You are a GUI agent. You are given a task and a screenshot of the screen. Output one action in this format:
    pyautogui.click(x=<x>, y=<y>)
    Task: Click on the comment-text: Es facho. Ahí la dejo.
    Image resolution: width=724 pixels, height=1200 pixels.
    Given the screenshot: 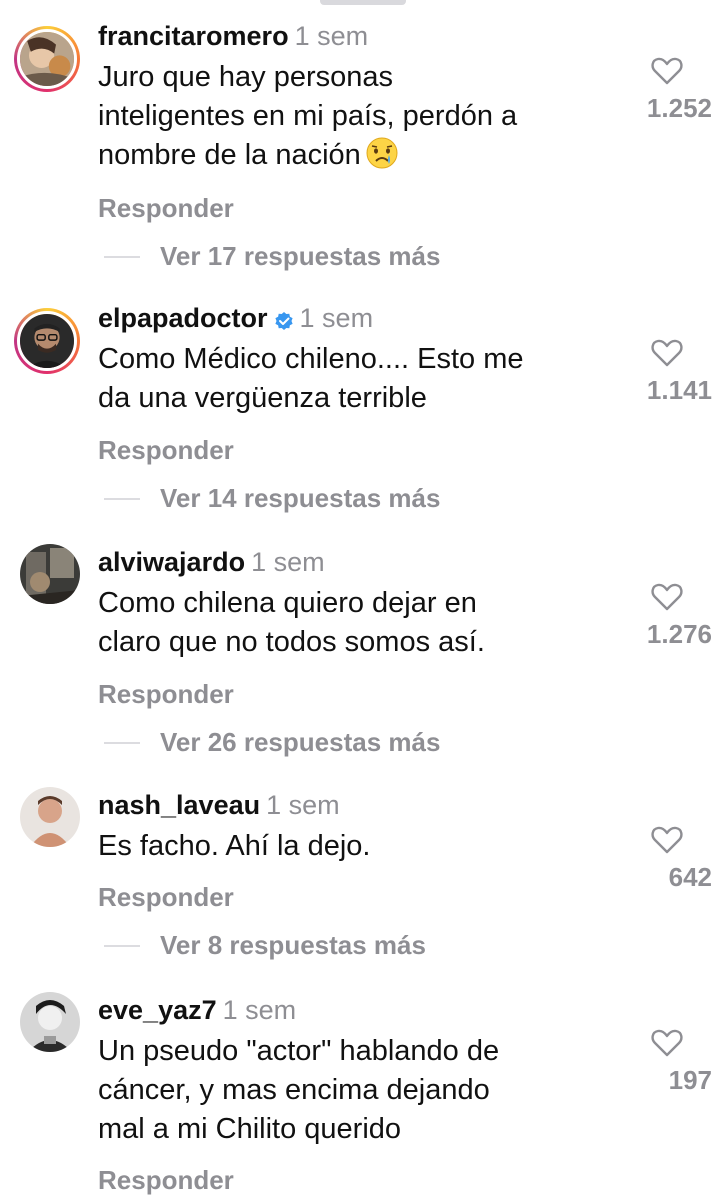 What is the action you would take?
    pyautogui.click(x=358, y=846)
    